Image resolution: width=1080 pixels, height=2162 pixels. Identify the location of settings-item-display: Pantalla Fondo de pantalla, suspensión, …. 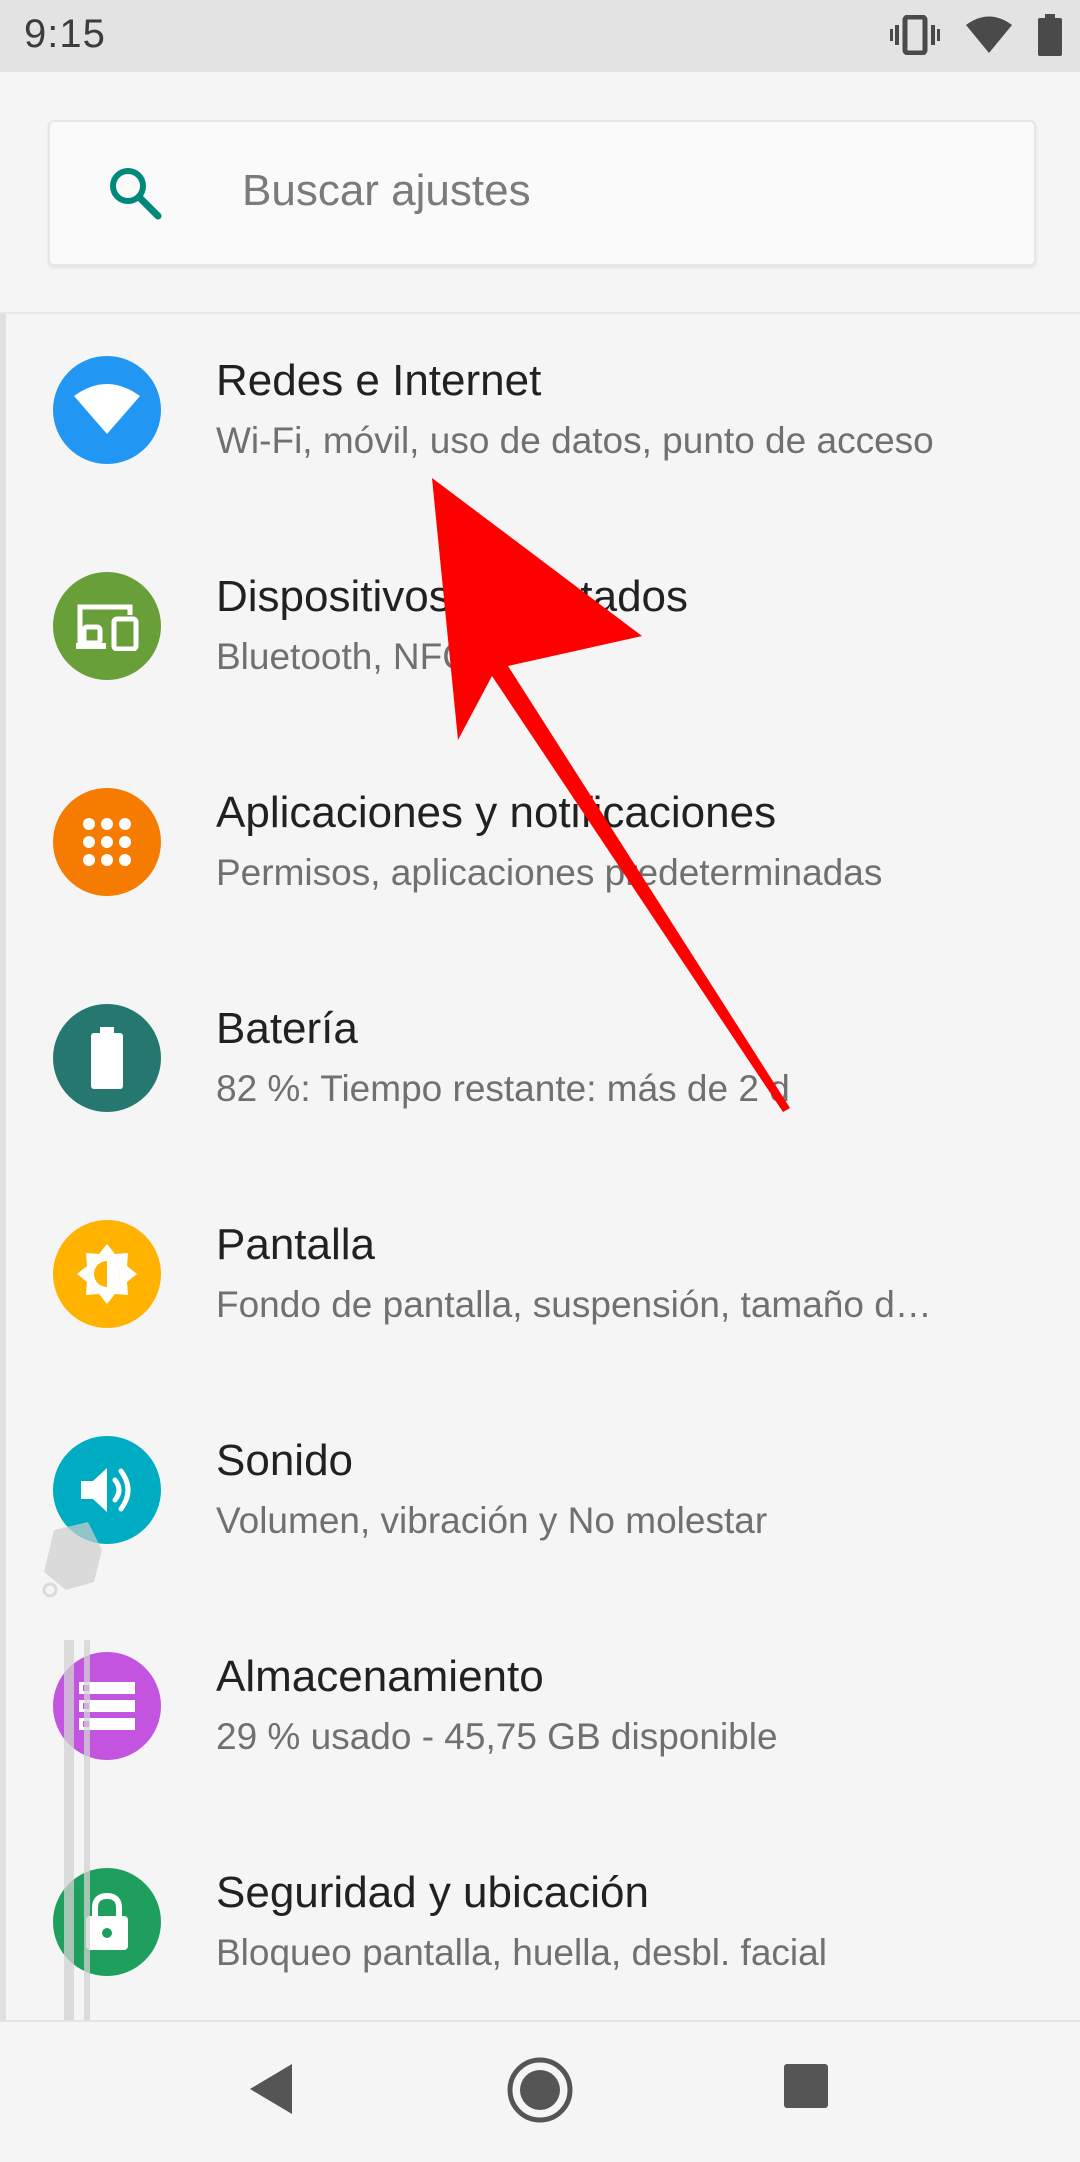
(540, 1294).